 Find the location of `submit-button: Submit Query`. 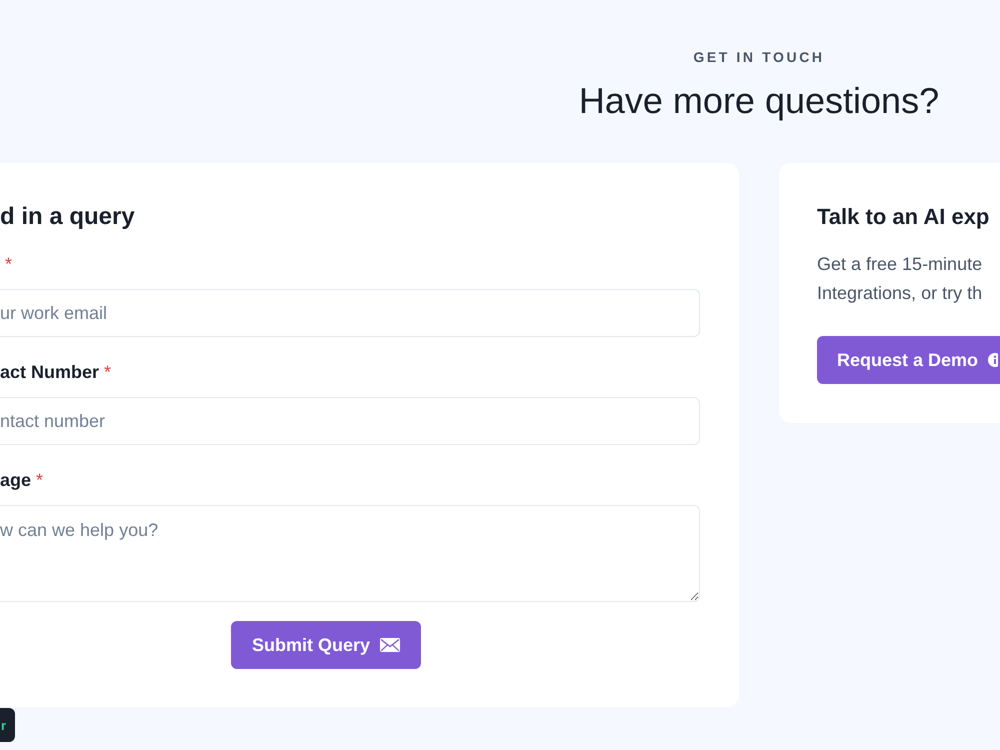

submit-button: Submit Query is located at coordinates (326, 645).